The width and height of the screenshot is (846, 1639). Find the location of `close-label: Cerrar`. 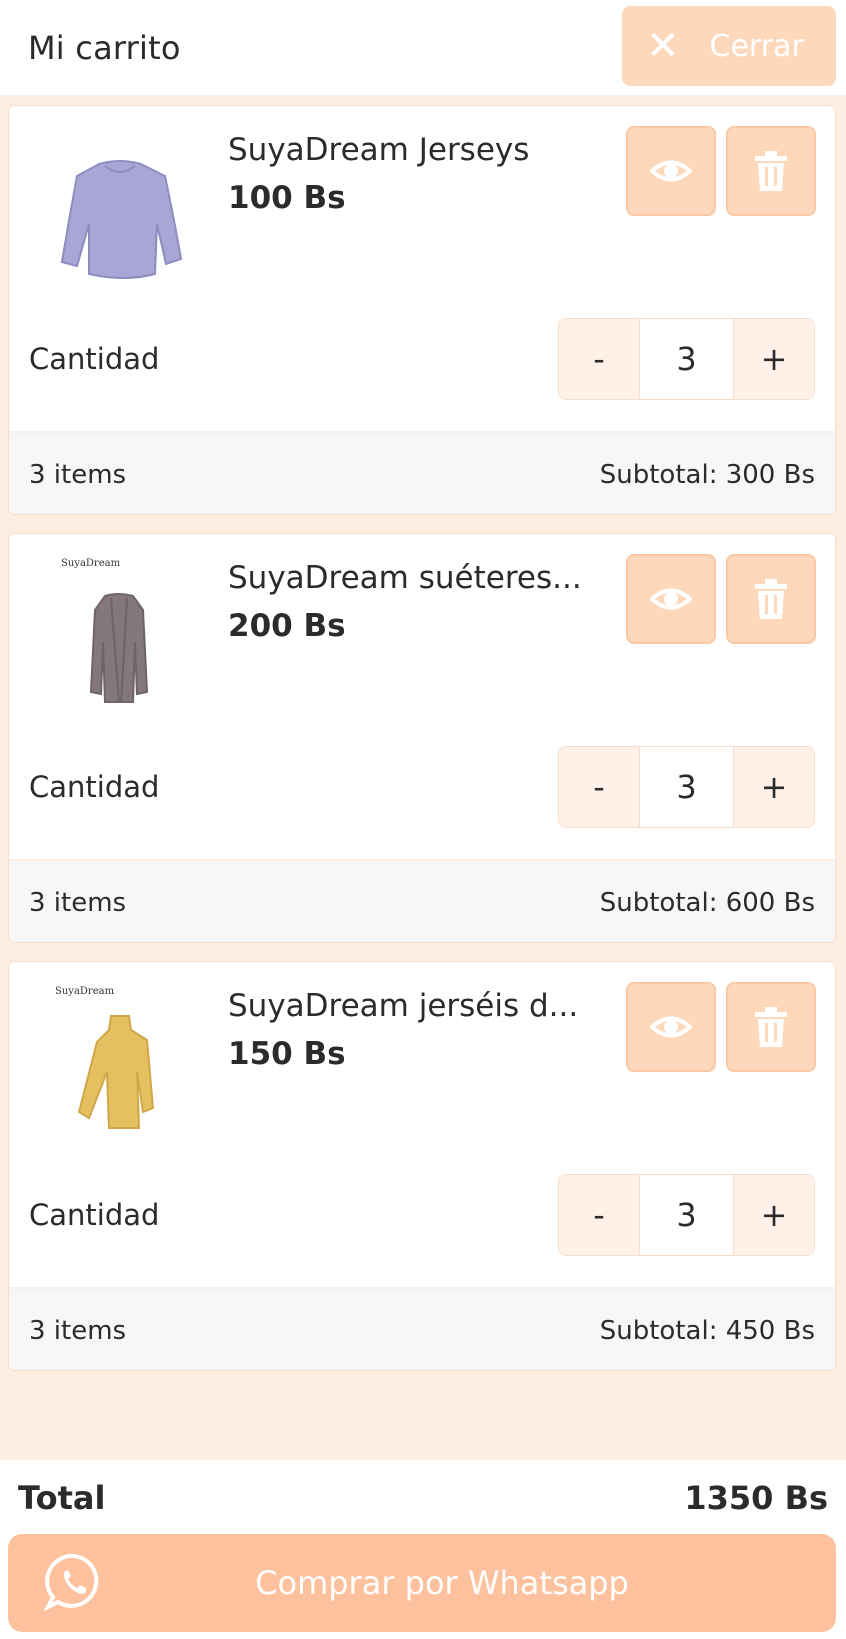

close-label: Cerrar is located at coordinates (756, 46).